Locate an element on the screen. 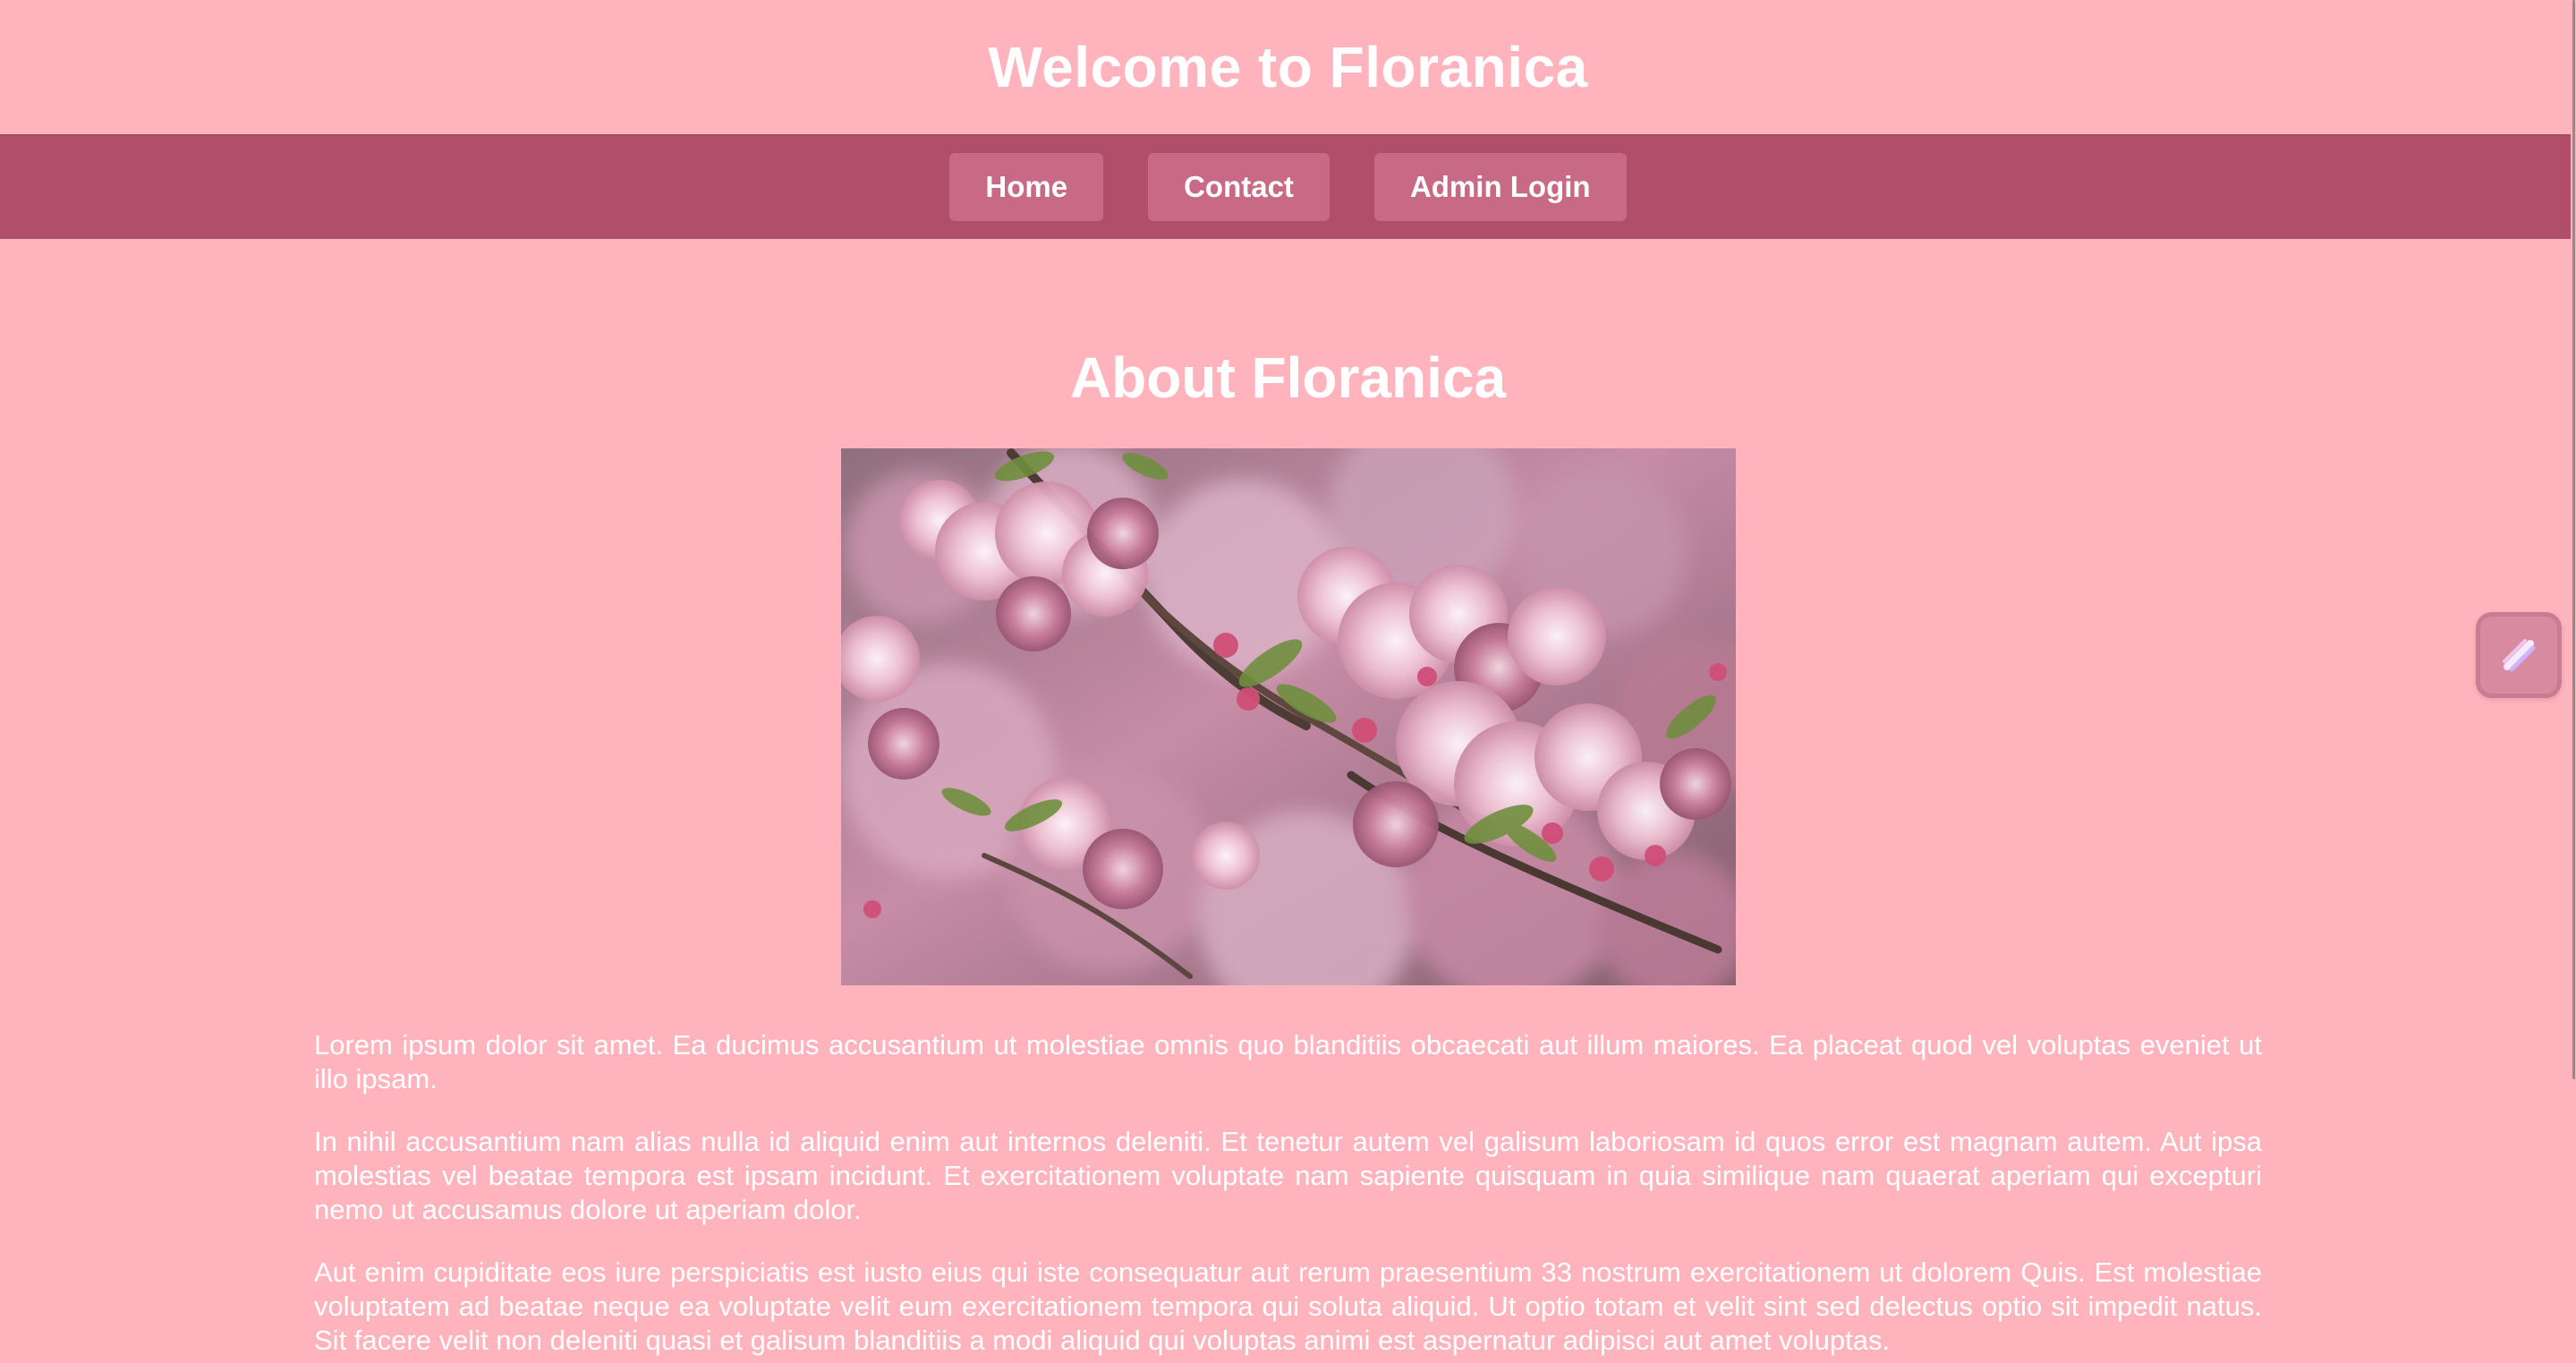  scrollbar-thumb is located at coordinates (2573, 539).